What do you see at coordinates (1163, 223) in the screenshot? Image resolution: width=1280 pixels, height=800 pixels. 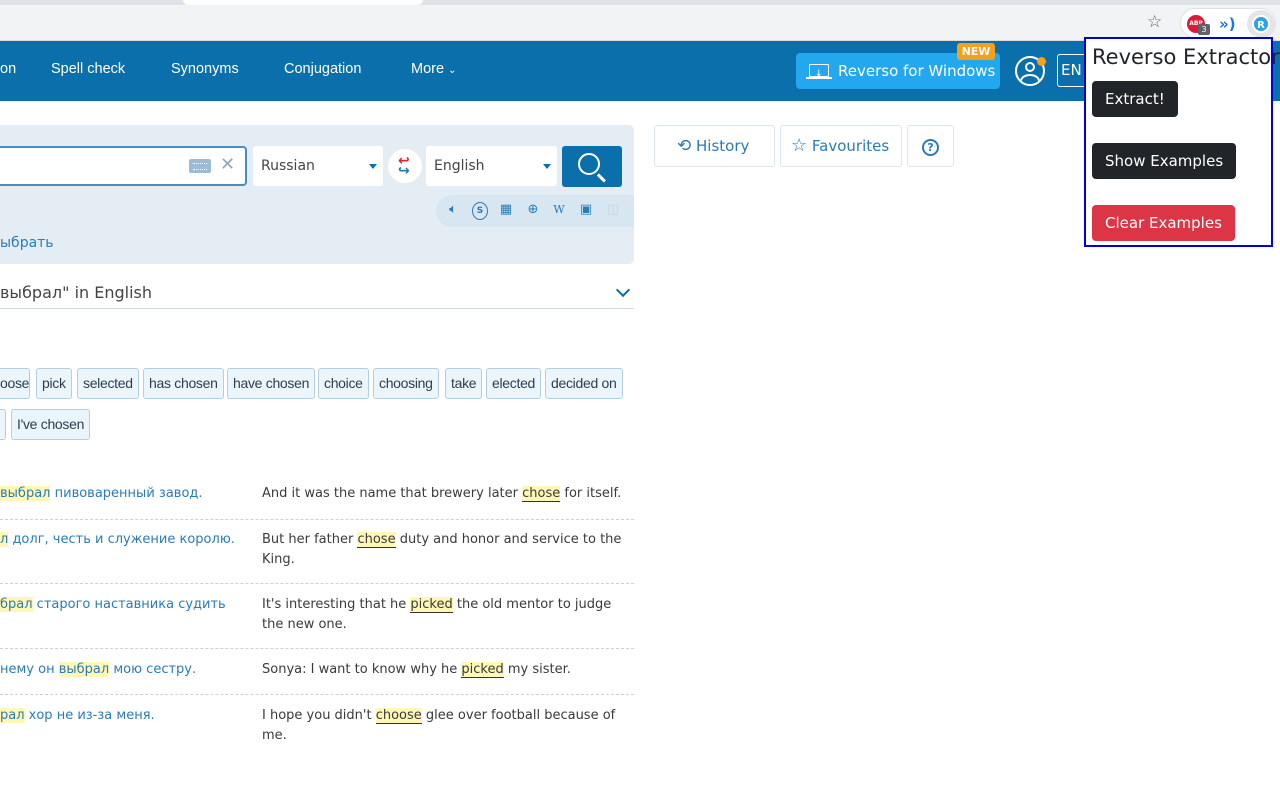 I see `clear-examples-button: Clear Examples` at bounding box center [1163, 223].